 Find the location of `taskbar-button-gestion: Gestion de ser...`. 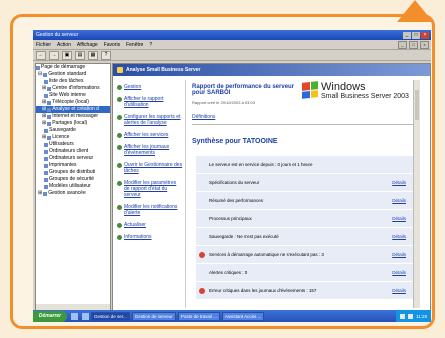

taskbar-button-gestion: Gestion de ser... is located at coordinates (110, 316).